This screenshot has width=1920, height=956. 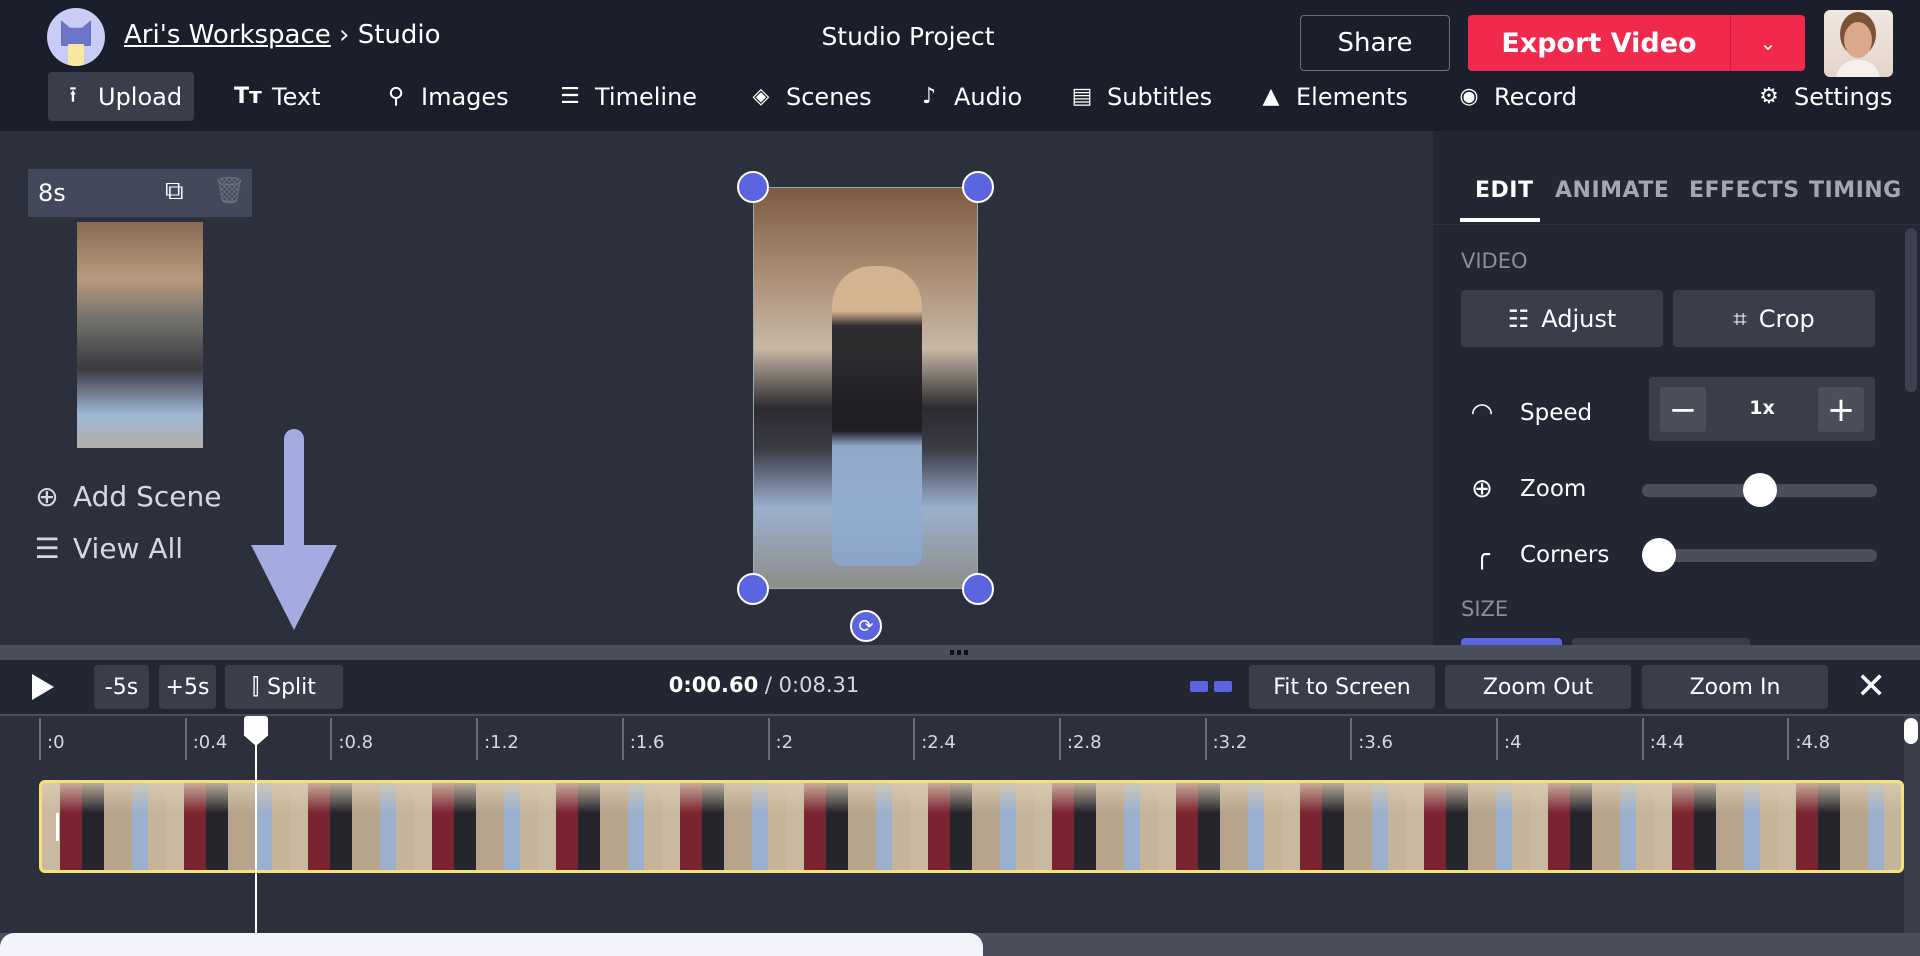 What do you see at coordinates (1767, 43) in the screenshot?
I see `chevron-down-icon: ⌄` at bounding box center [1767, 43].